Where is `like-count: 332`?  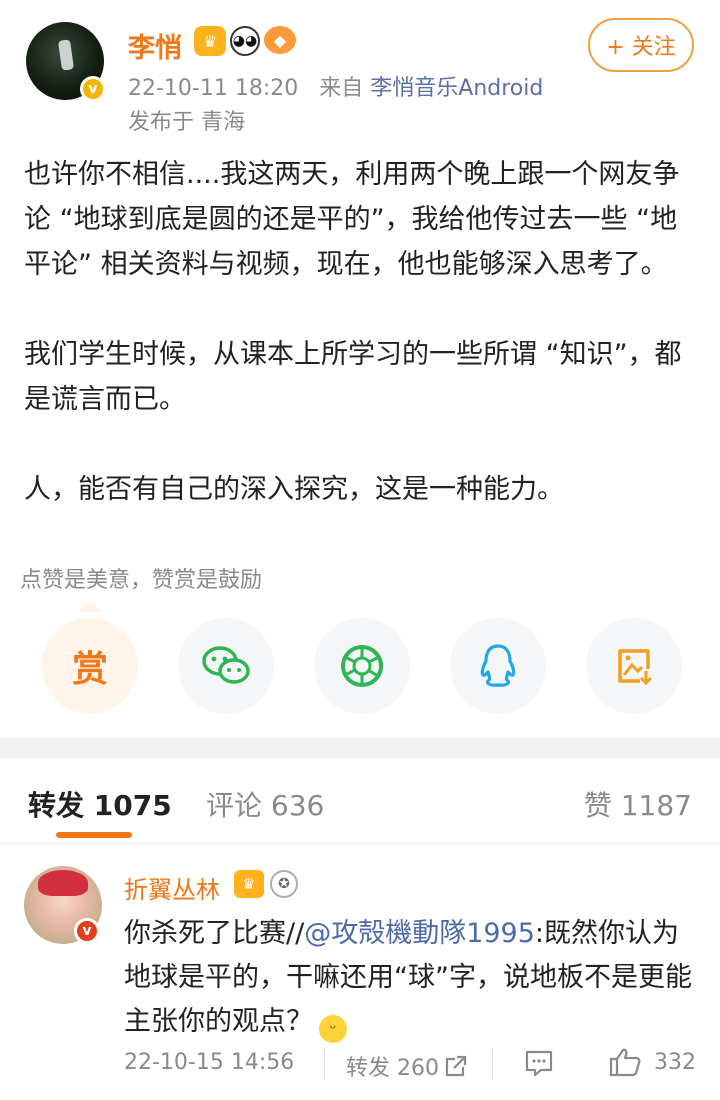 like-count: 332 is located at coordinates (675, 1062).